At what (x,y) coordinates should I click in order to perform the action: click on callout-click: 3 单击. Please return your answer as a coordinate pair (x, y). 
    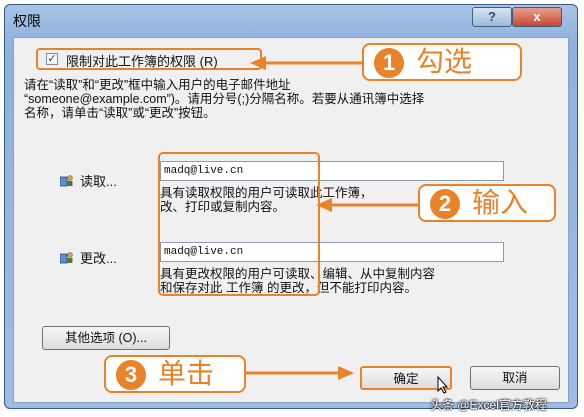
    Looking at the image, I should click on (175, 374).